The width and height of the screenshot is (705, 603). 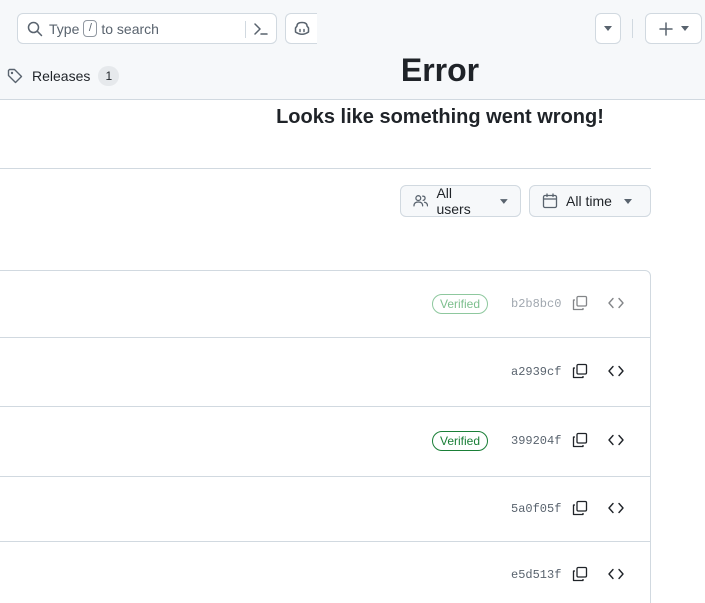 I want to click on users-filter-label: All users, so click(x=453, y=201).